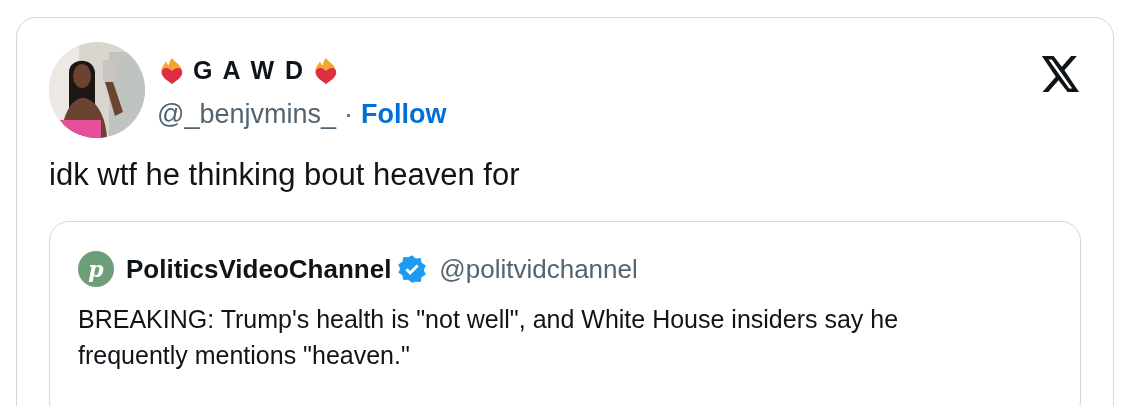  What do you see at coordinates (489, 337) in the screenshot?
I see `quoted-post-text: BREAKING: Trump's health is "not well", and White House insiders say he frequently mentions "heaven."` at bounding box center [489, 337].